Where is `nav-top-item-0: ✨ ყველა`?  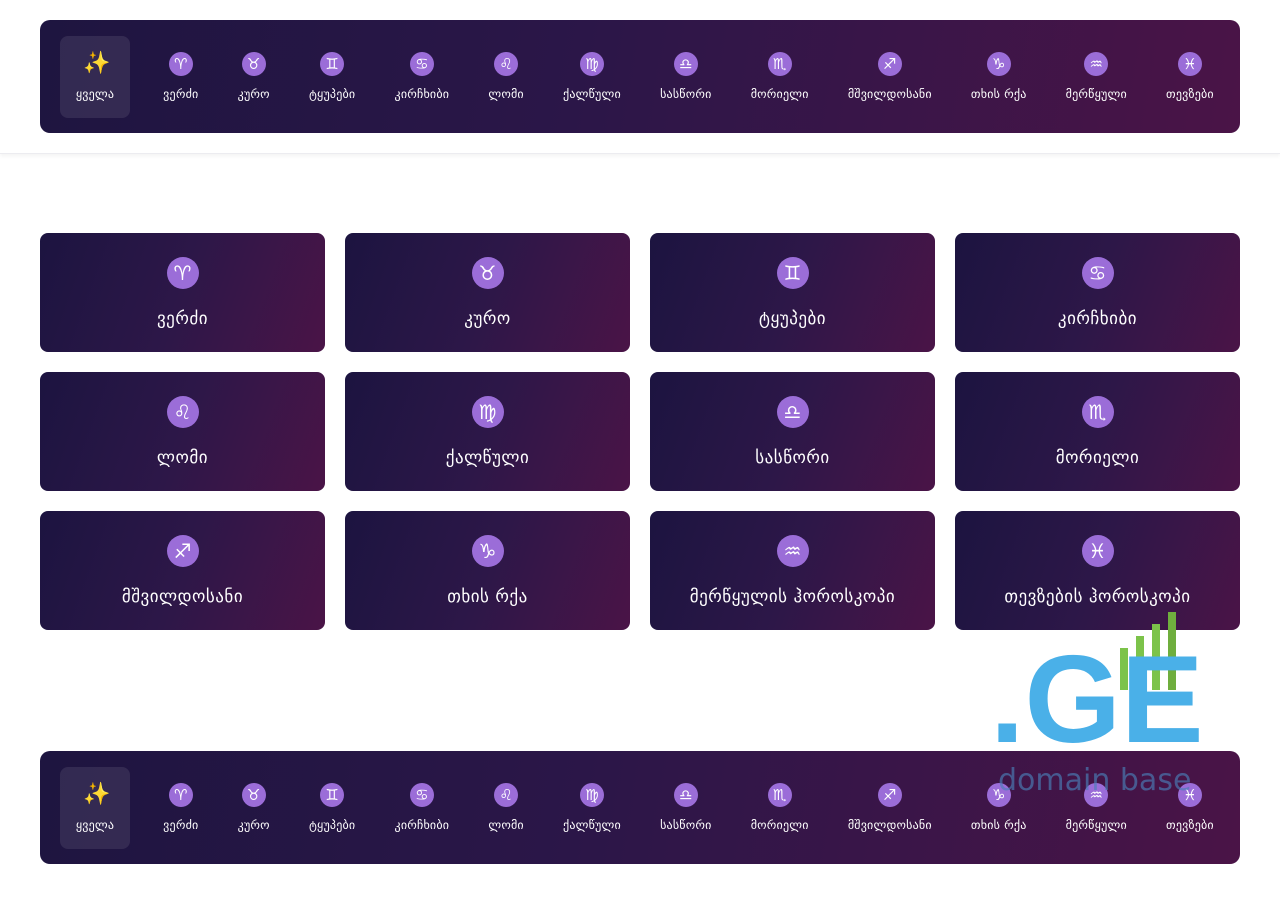 nav-top-item-0: ✨ ყველა is located at coordinates (95, 76).